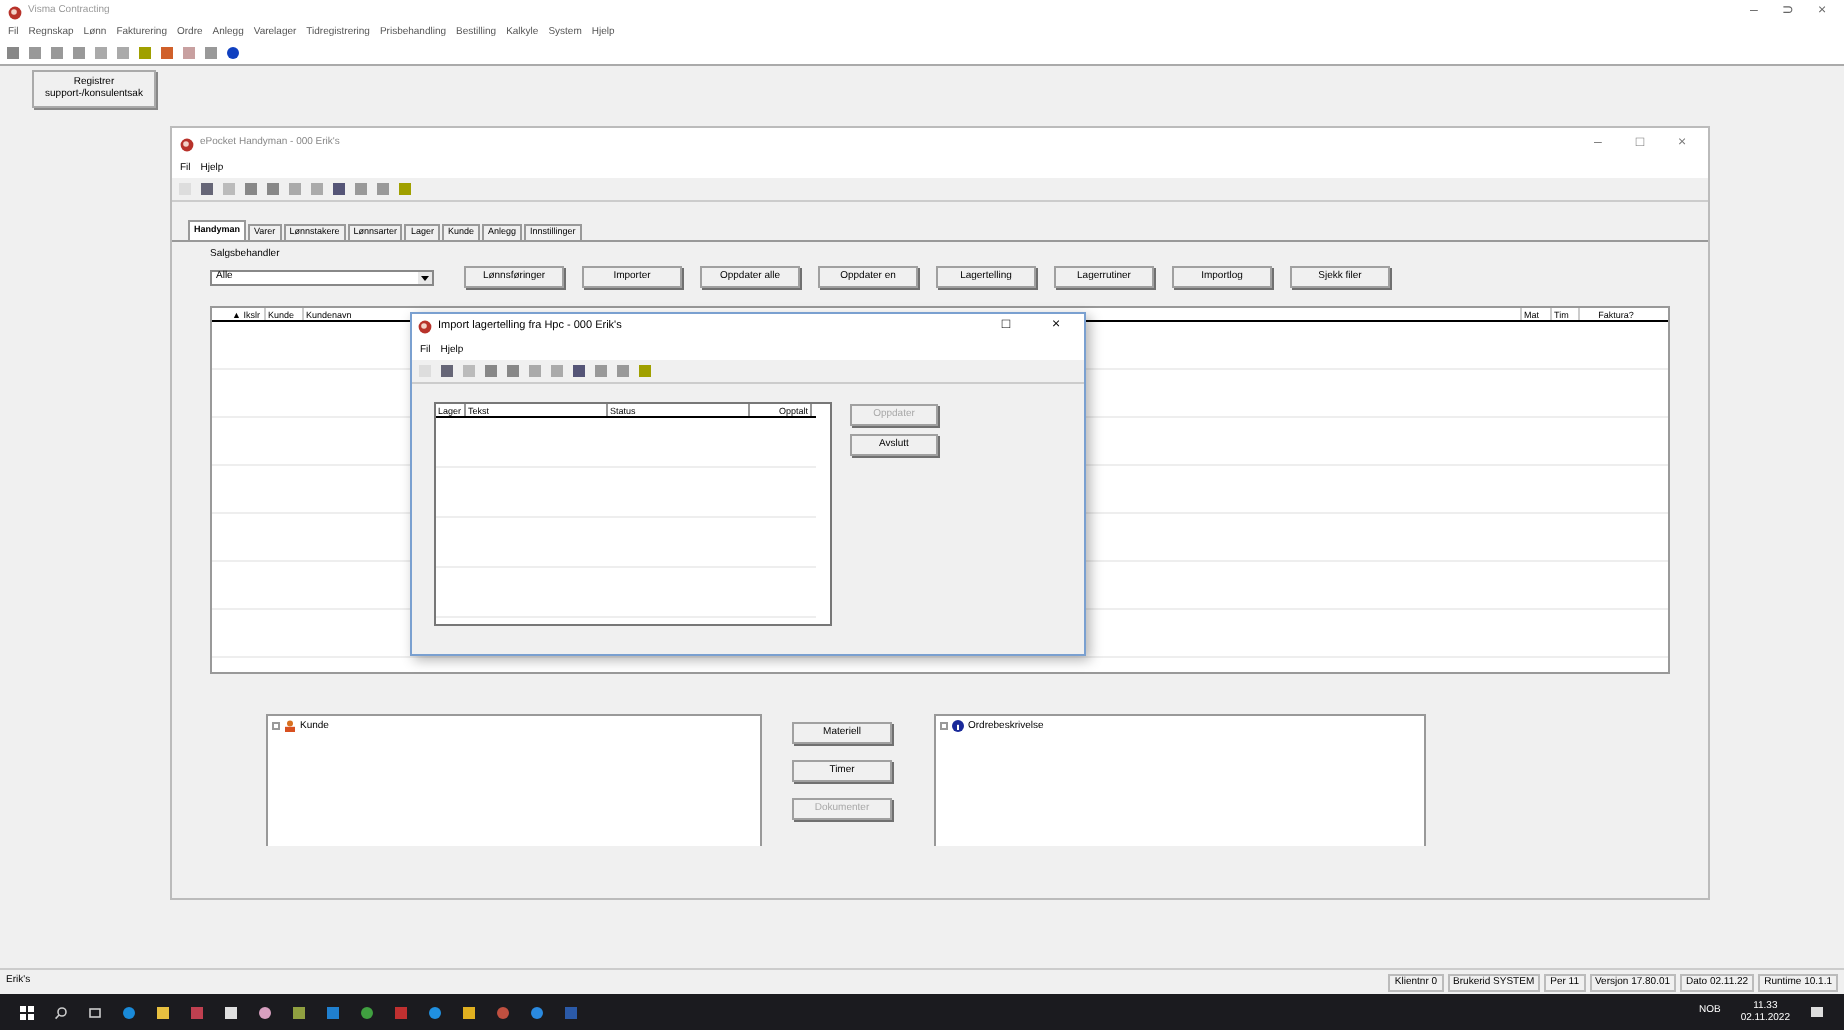 The width and height of the screenshot is (1844, 1030). What do you see at coordinates (95, 1012) in the screenshot?
I see `task-view-icon` at bounding box center [95, 1012].